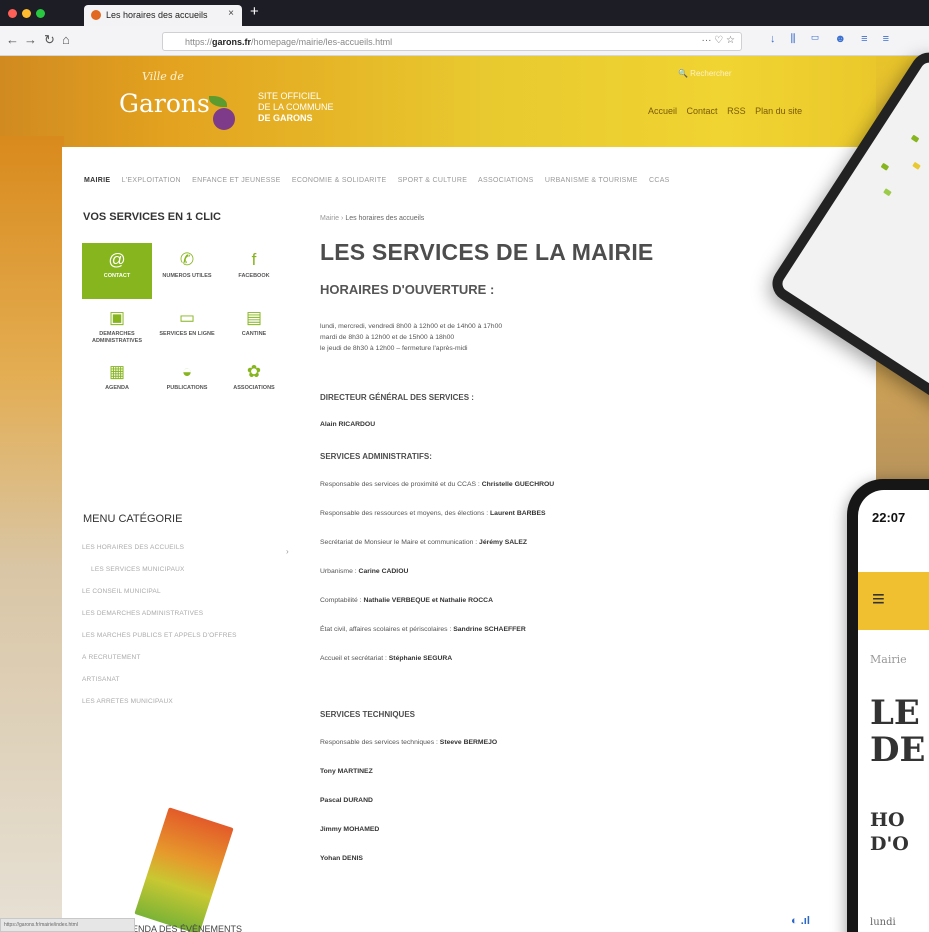 Image resolution: width=929 pixels, height=932 pixels. What do you see at coordinates (420, 658) in the screenshot?
I see `person-name: Stéphanie SEGURA` at bounding box center [420, 658].